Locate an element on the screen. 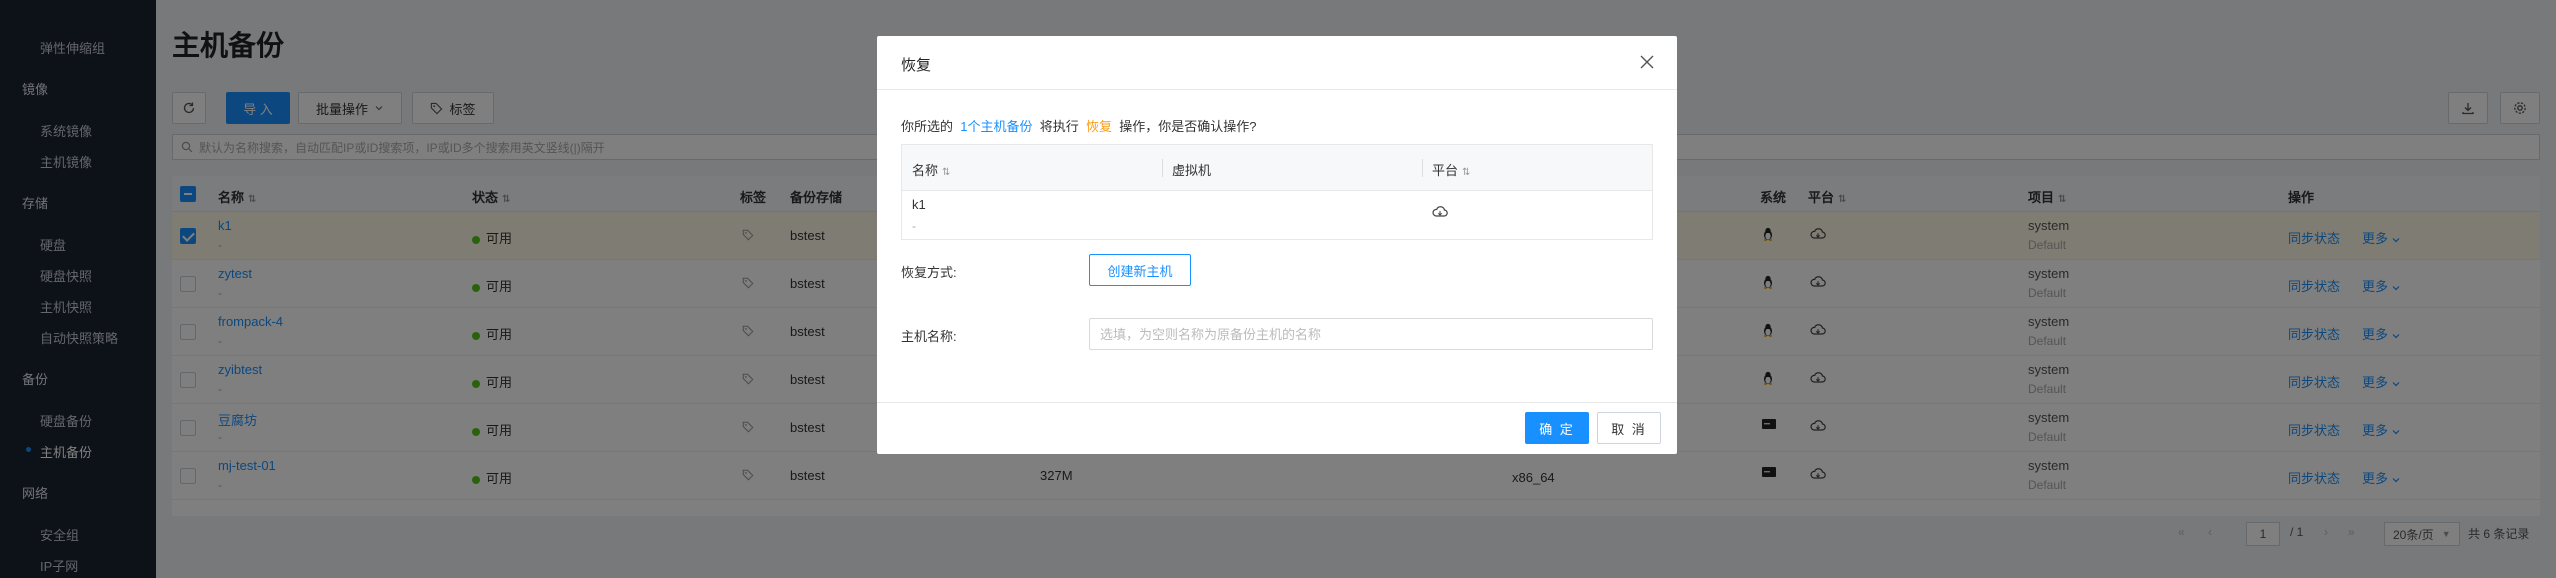 The width and height of the screenshot is (2556, 578). close-button is located at coordinates (1647, 62).